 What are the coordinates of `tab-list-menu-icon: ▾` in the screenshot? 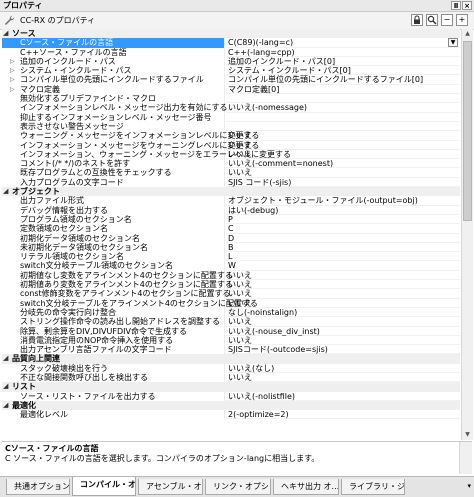 It's located at (469, 486).